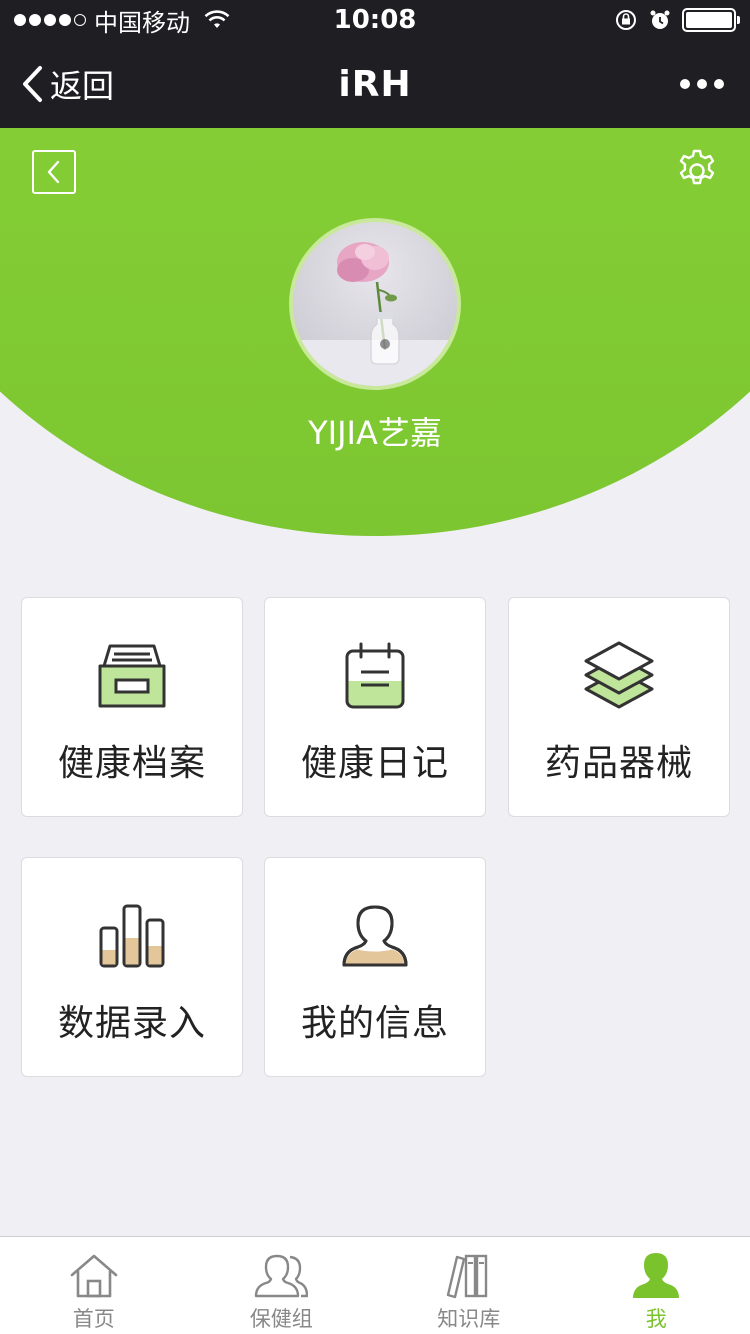 Image resolution: width=750 pixels, height=1334 pixels. I want to click on status-bar: 中国移动 10:08, so click(375, 20).